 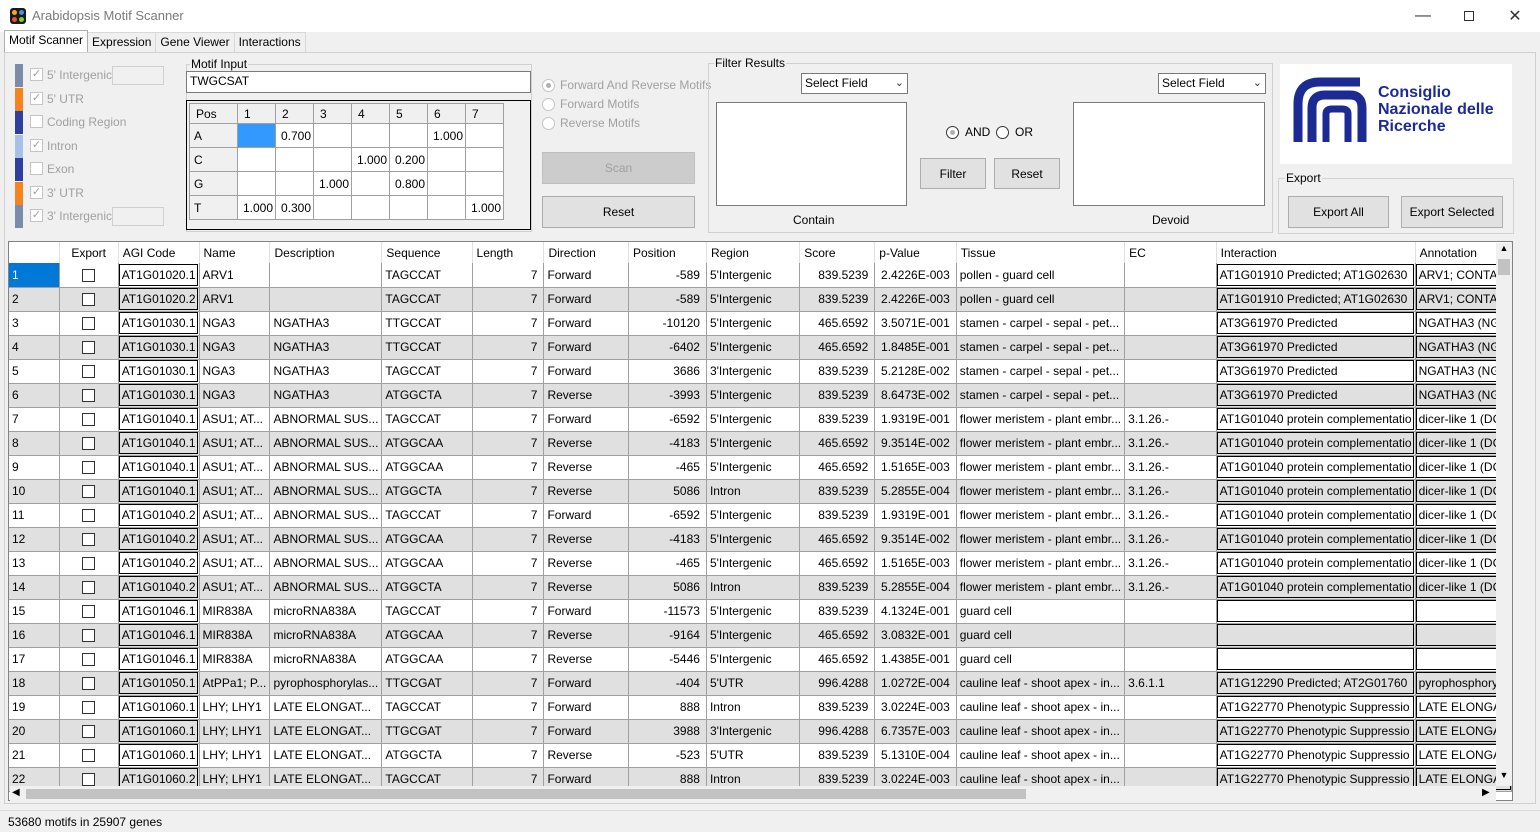 What do you see at coordinates (1452, 212) in the screenshot?
I see `export-selected-button: Export Selected` at bounding box center [1452, 212].